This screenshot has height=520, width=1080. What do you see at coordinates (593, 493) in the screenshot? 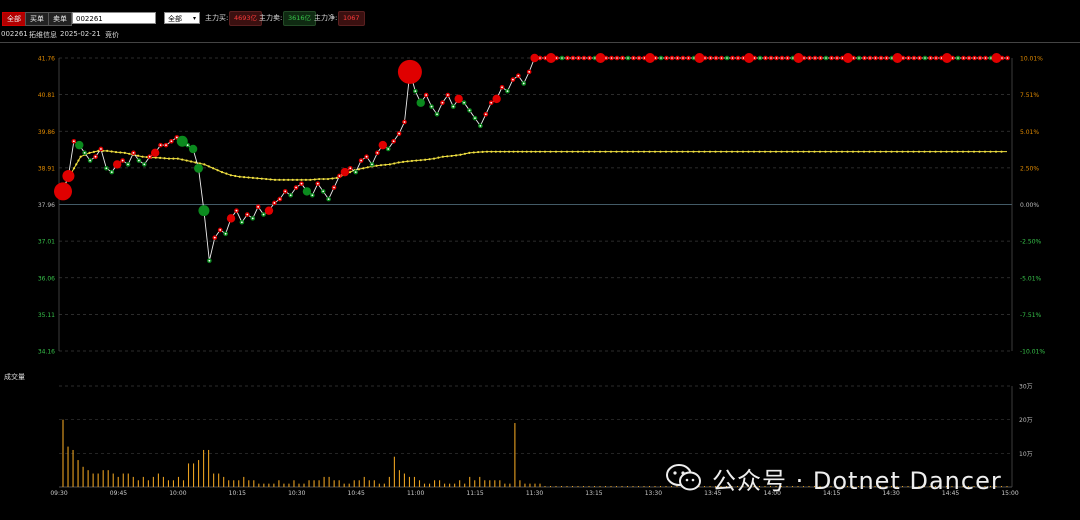
I see `time-tick-label: 13:15` at bounding box center [593, 493].